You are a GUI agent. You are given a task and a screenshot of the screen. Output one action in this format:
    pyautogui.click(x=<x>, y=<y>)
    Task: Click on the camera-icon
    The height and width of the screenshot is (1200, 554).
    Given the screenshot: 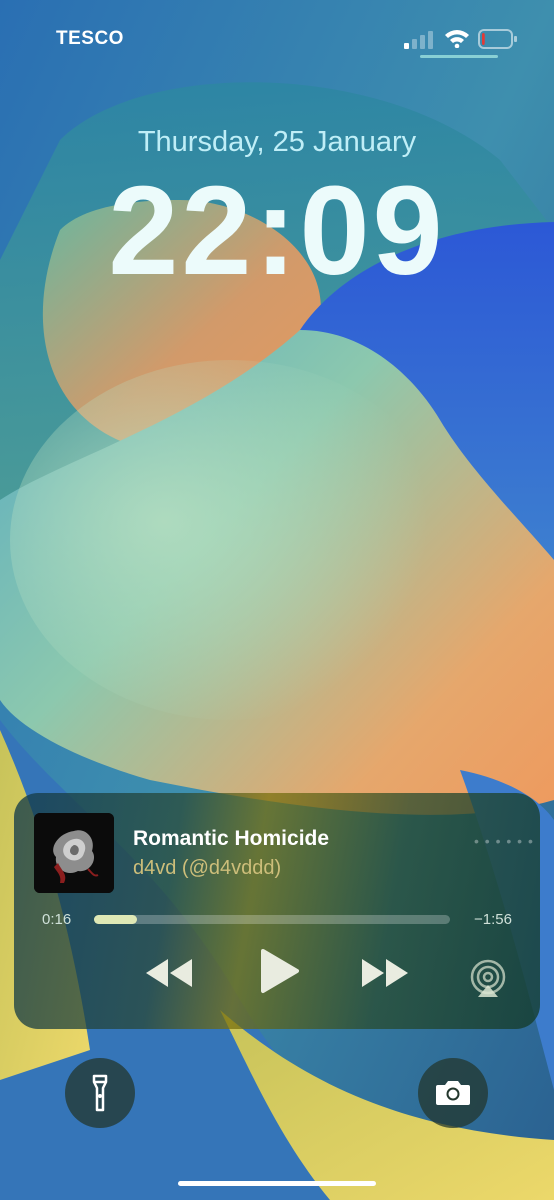 What is the action you would take?
    pyautogui.click(x=453, y=1093)
    